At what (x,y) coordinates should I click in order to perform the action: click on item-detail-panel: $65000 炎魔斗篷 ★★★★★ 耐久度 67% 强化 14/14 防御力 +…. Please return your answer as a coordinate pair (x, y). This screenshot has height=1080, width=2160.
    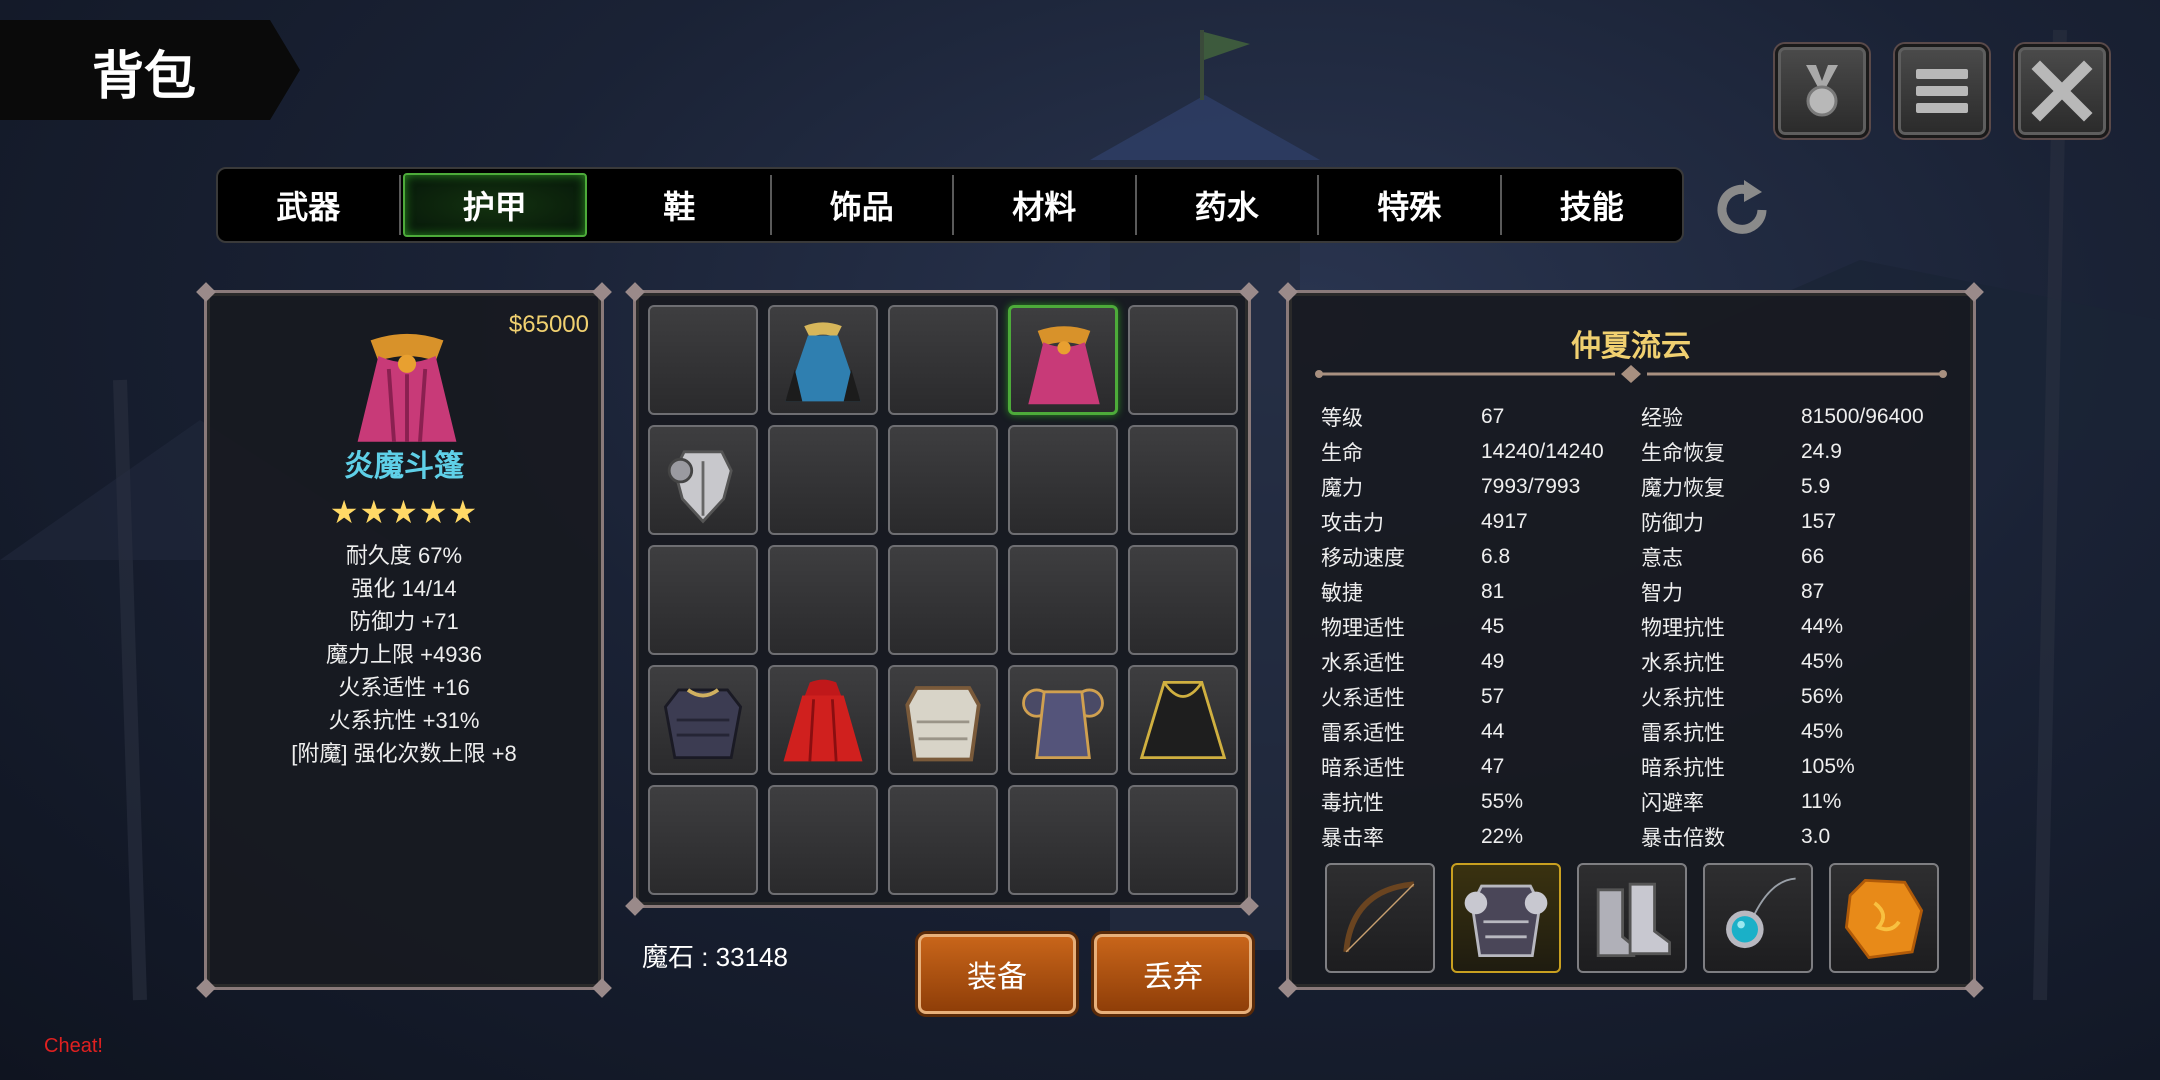
    Looking at the image, I should click on (404, 640).